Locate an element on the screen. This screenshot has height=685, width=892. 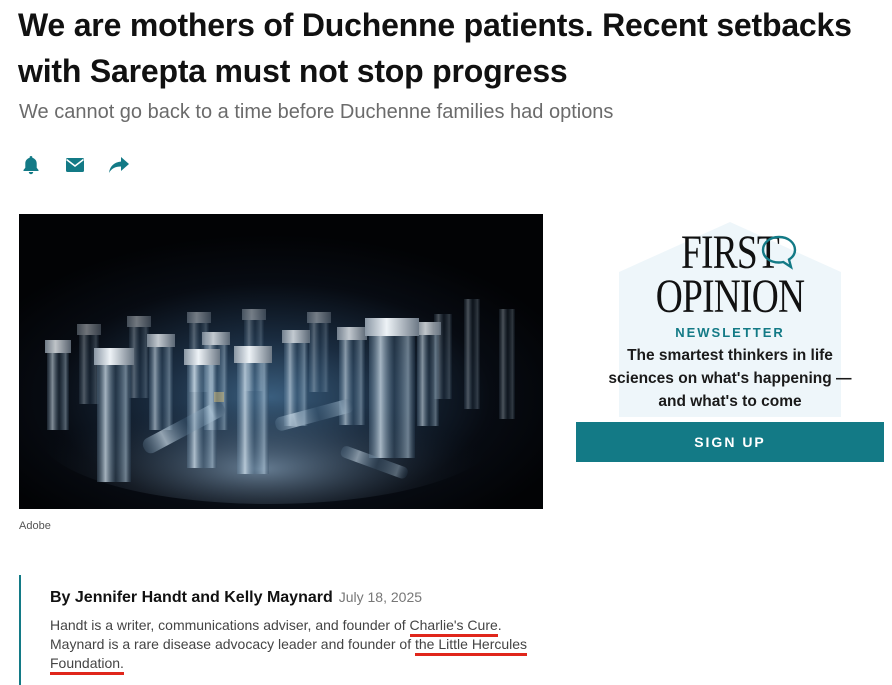
charlies-cure-link: Charlie's Cure is located at coordinates (453, 627).